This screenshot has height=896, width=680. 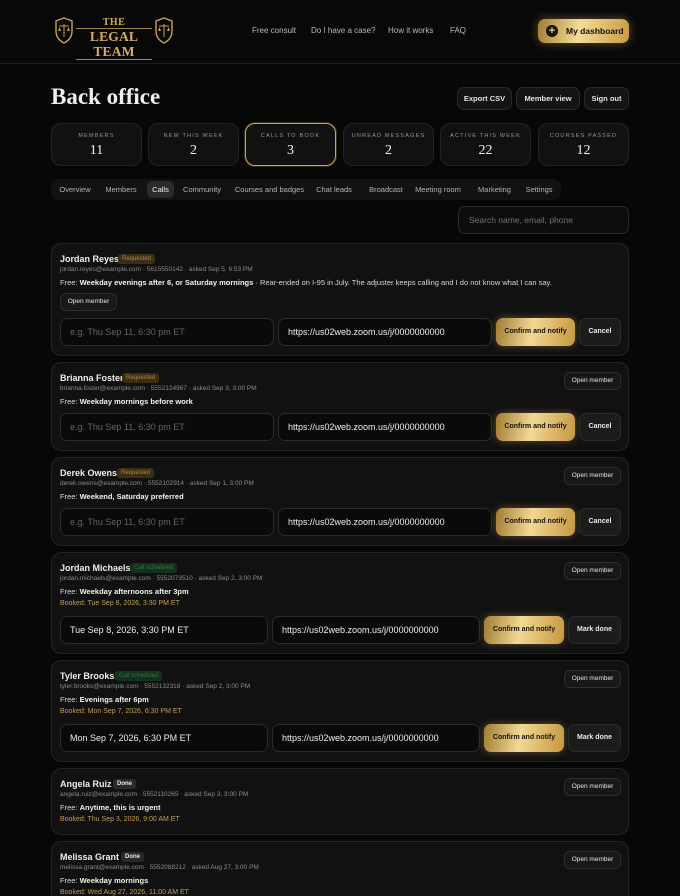 What do you see at coordinates (64, 30) in the screenshot?
I see `scales-shield-icon` at bounding box center [64, 30].